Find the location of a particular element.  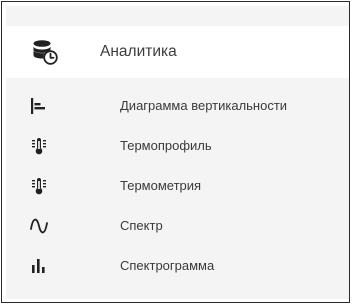

menu-item-label: Спектрограмма is located at coordinates (167, 265).